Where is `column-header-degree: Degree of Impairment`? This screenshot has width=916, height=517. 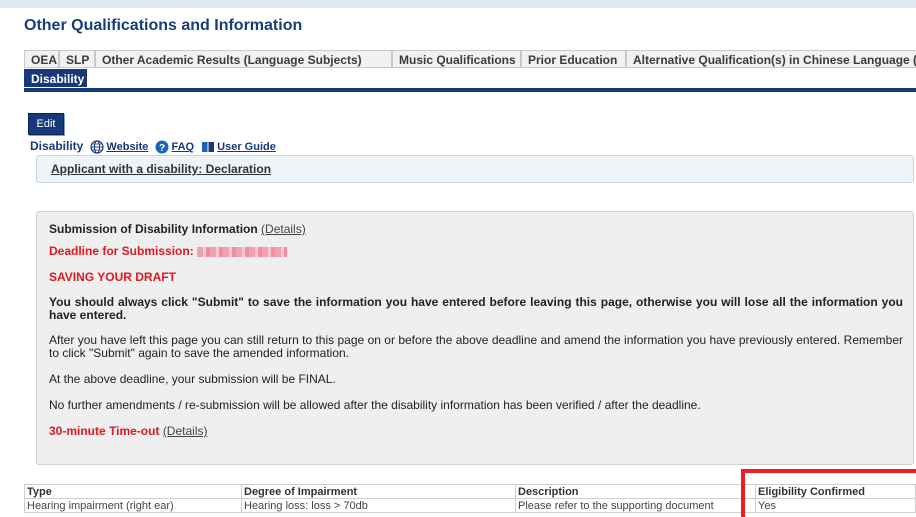
column-header-degree: Degree of Impairment is located at coordinates (378, 491).